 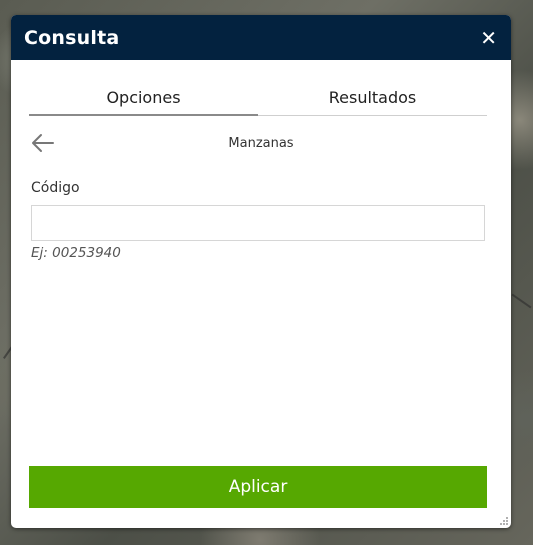 I want to click on tab-label: Opciones, so click(x=143, y=97).